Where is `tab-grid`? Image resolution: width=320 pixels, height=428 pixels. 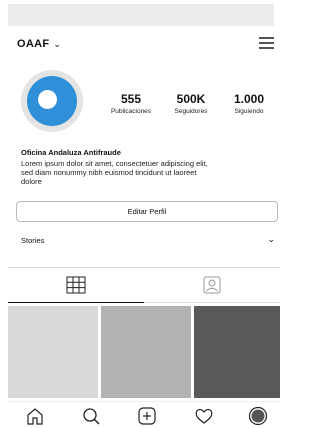
tab-grid is located at coordinates (76, 285).